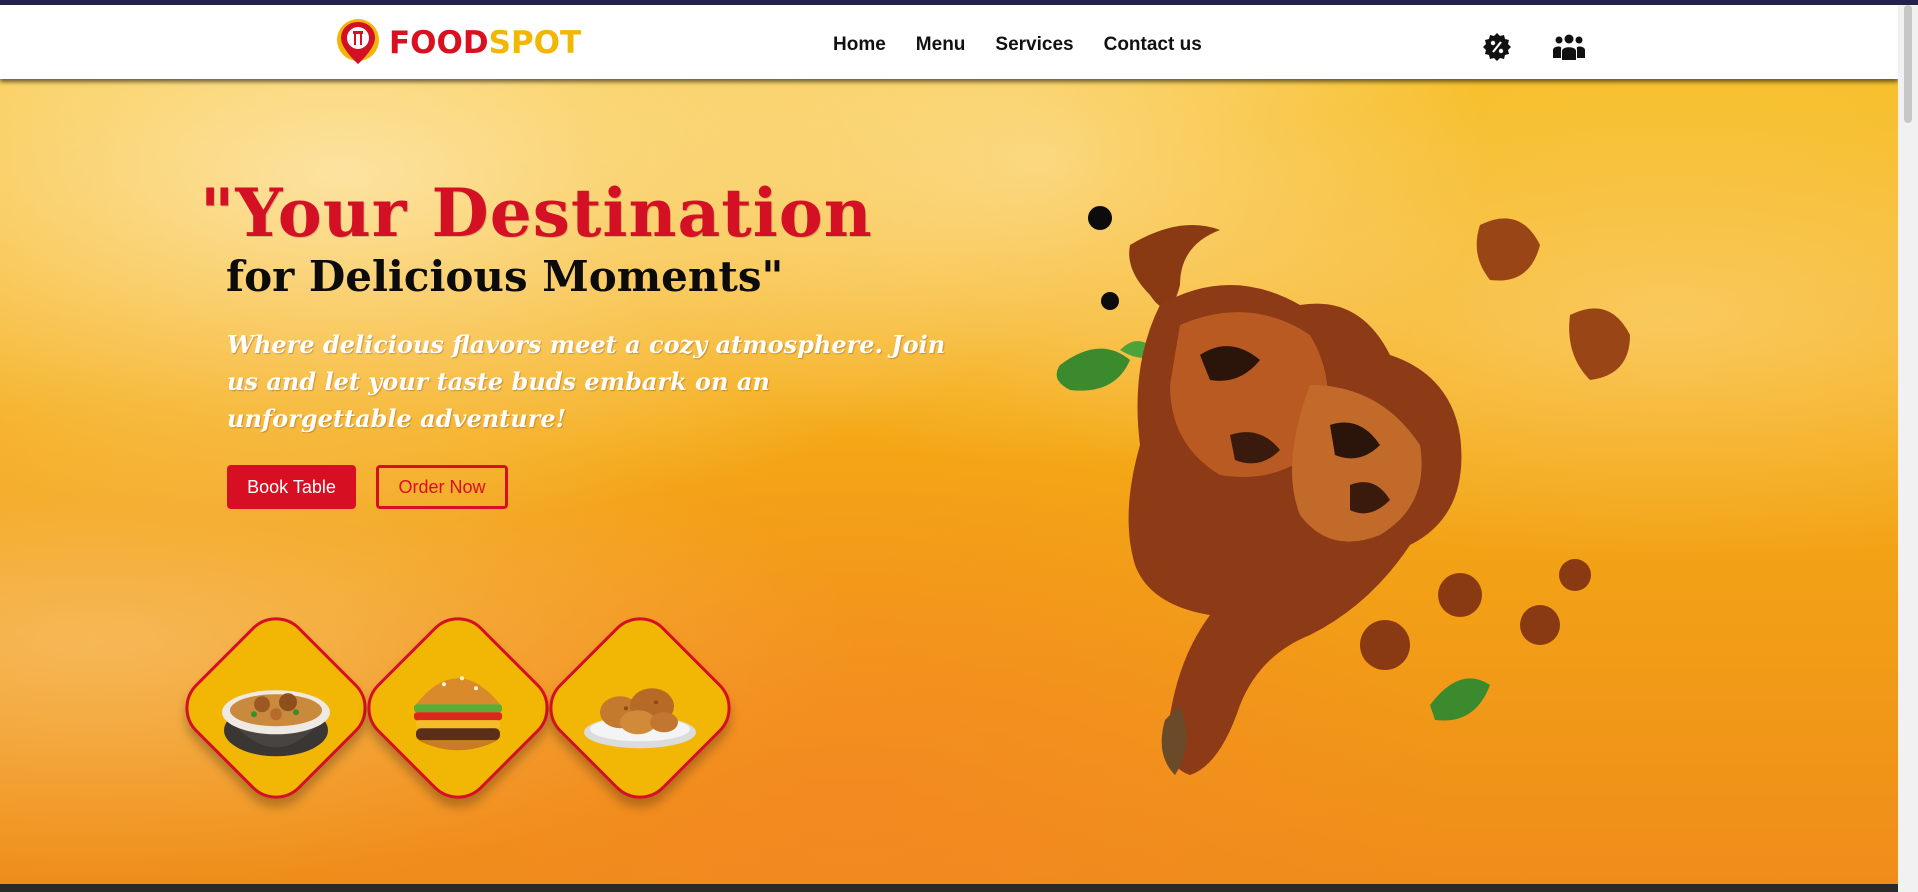  I want to click on hero-headline-line2: for Delicious Moments", so click(505, 276).